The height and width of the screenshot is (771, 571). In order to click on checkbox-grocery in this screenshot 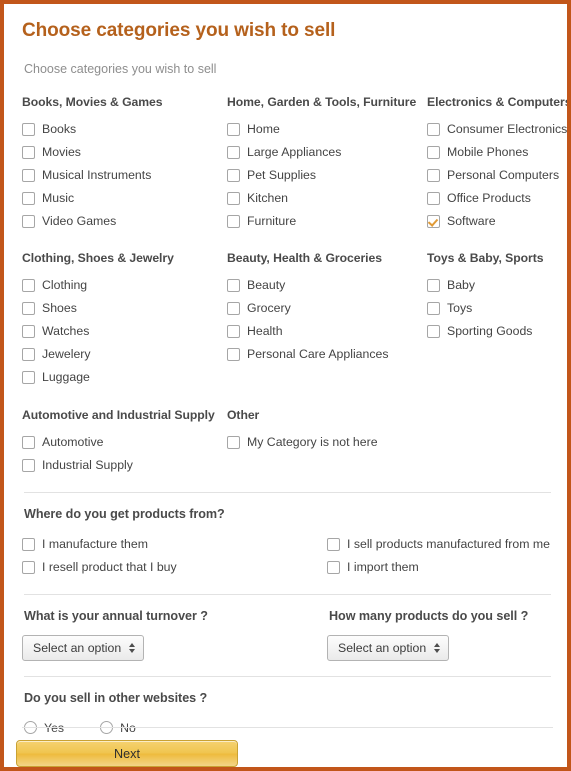, I will do `click(233, 308)`.